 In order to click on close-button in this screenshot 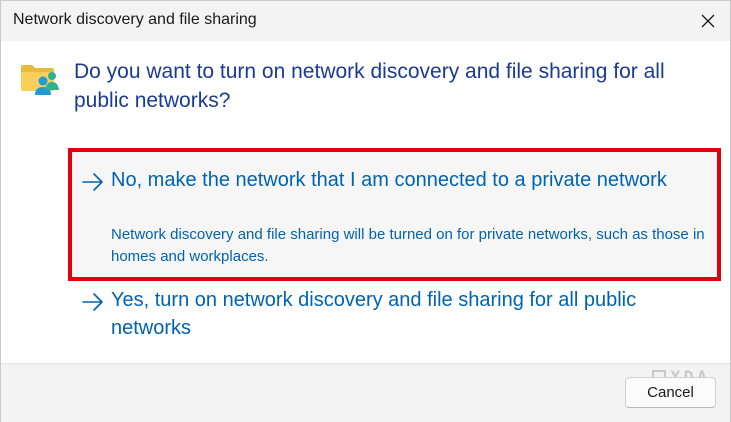, I will do `click(708, 21)`.